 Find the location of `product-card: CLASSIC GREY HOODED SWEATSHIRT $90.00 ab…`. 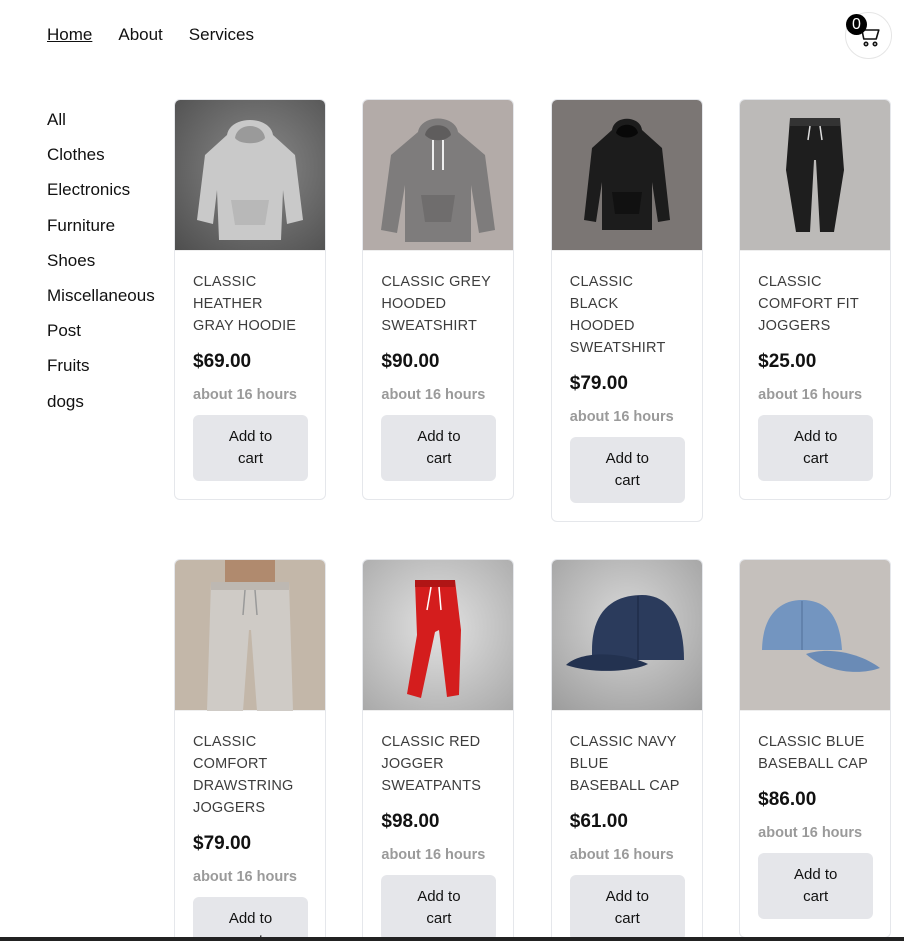

product-card: CLASSIC GREY HOODED SWEATSHIRT $90.00 ab… is located at coordinates (438, 299).